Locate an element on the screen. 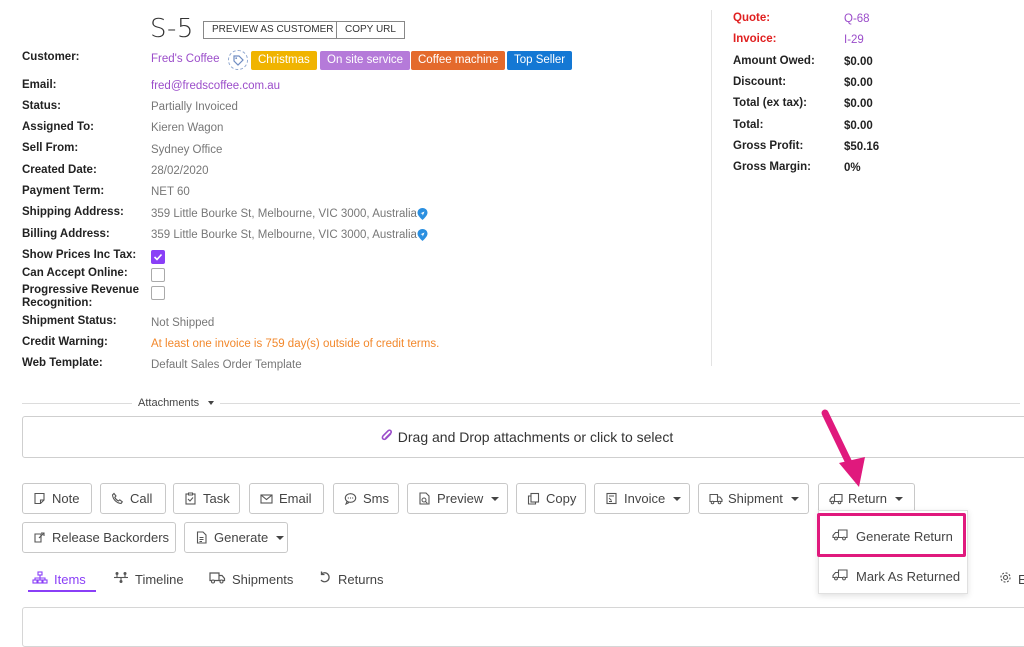  task-label: Task is located at coordinates (216, 498).